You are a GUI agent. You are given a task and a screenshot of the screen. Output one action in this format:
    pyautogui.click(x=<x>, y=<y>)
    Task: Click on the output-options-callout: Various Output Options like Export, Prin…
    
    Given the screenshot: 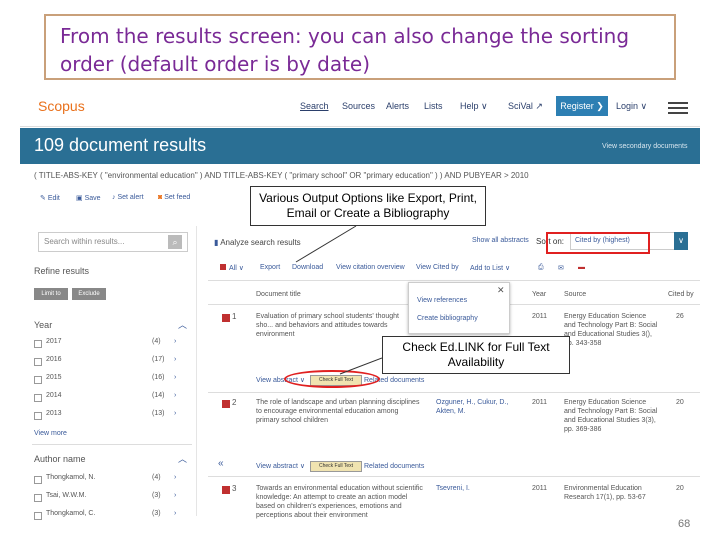 What is the action you would take?
    pyautogui.click(x=368, y=206)
    